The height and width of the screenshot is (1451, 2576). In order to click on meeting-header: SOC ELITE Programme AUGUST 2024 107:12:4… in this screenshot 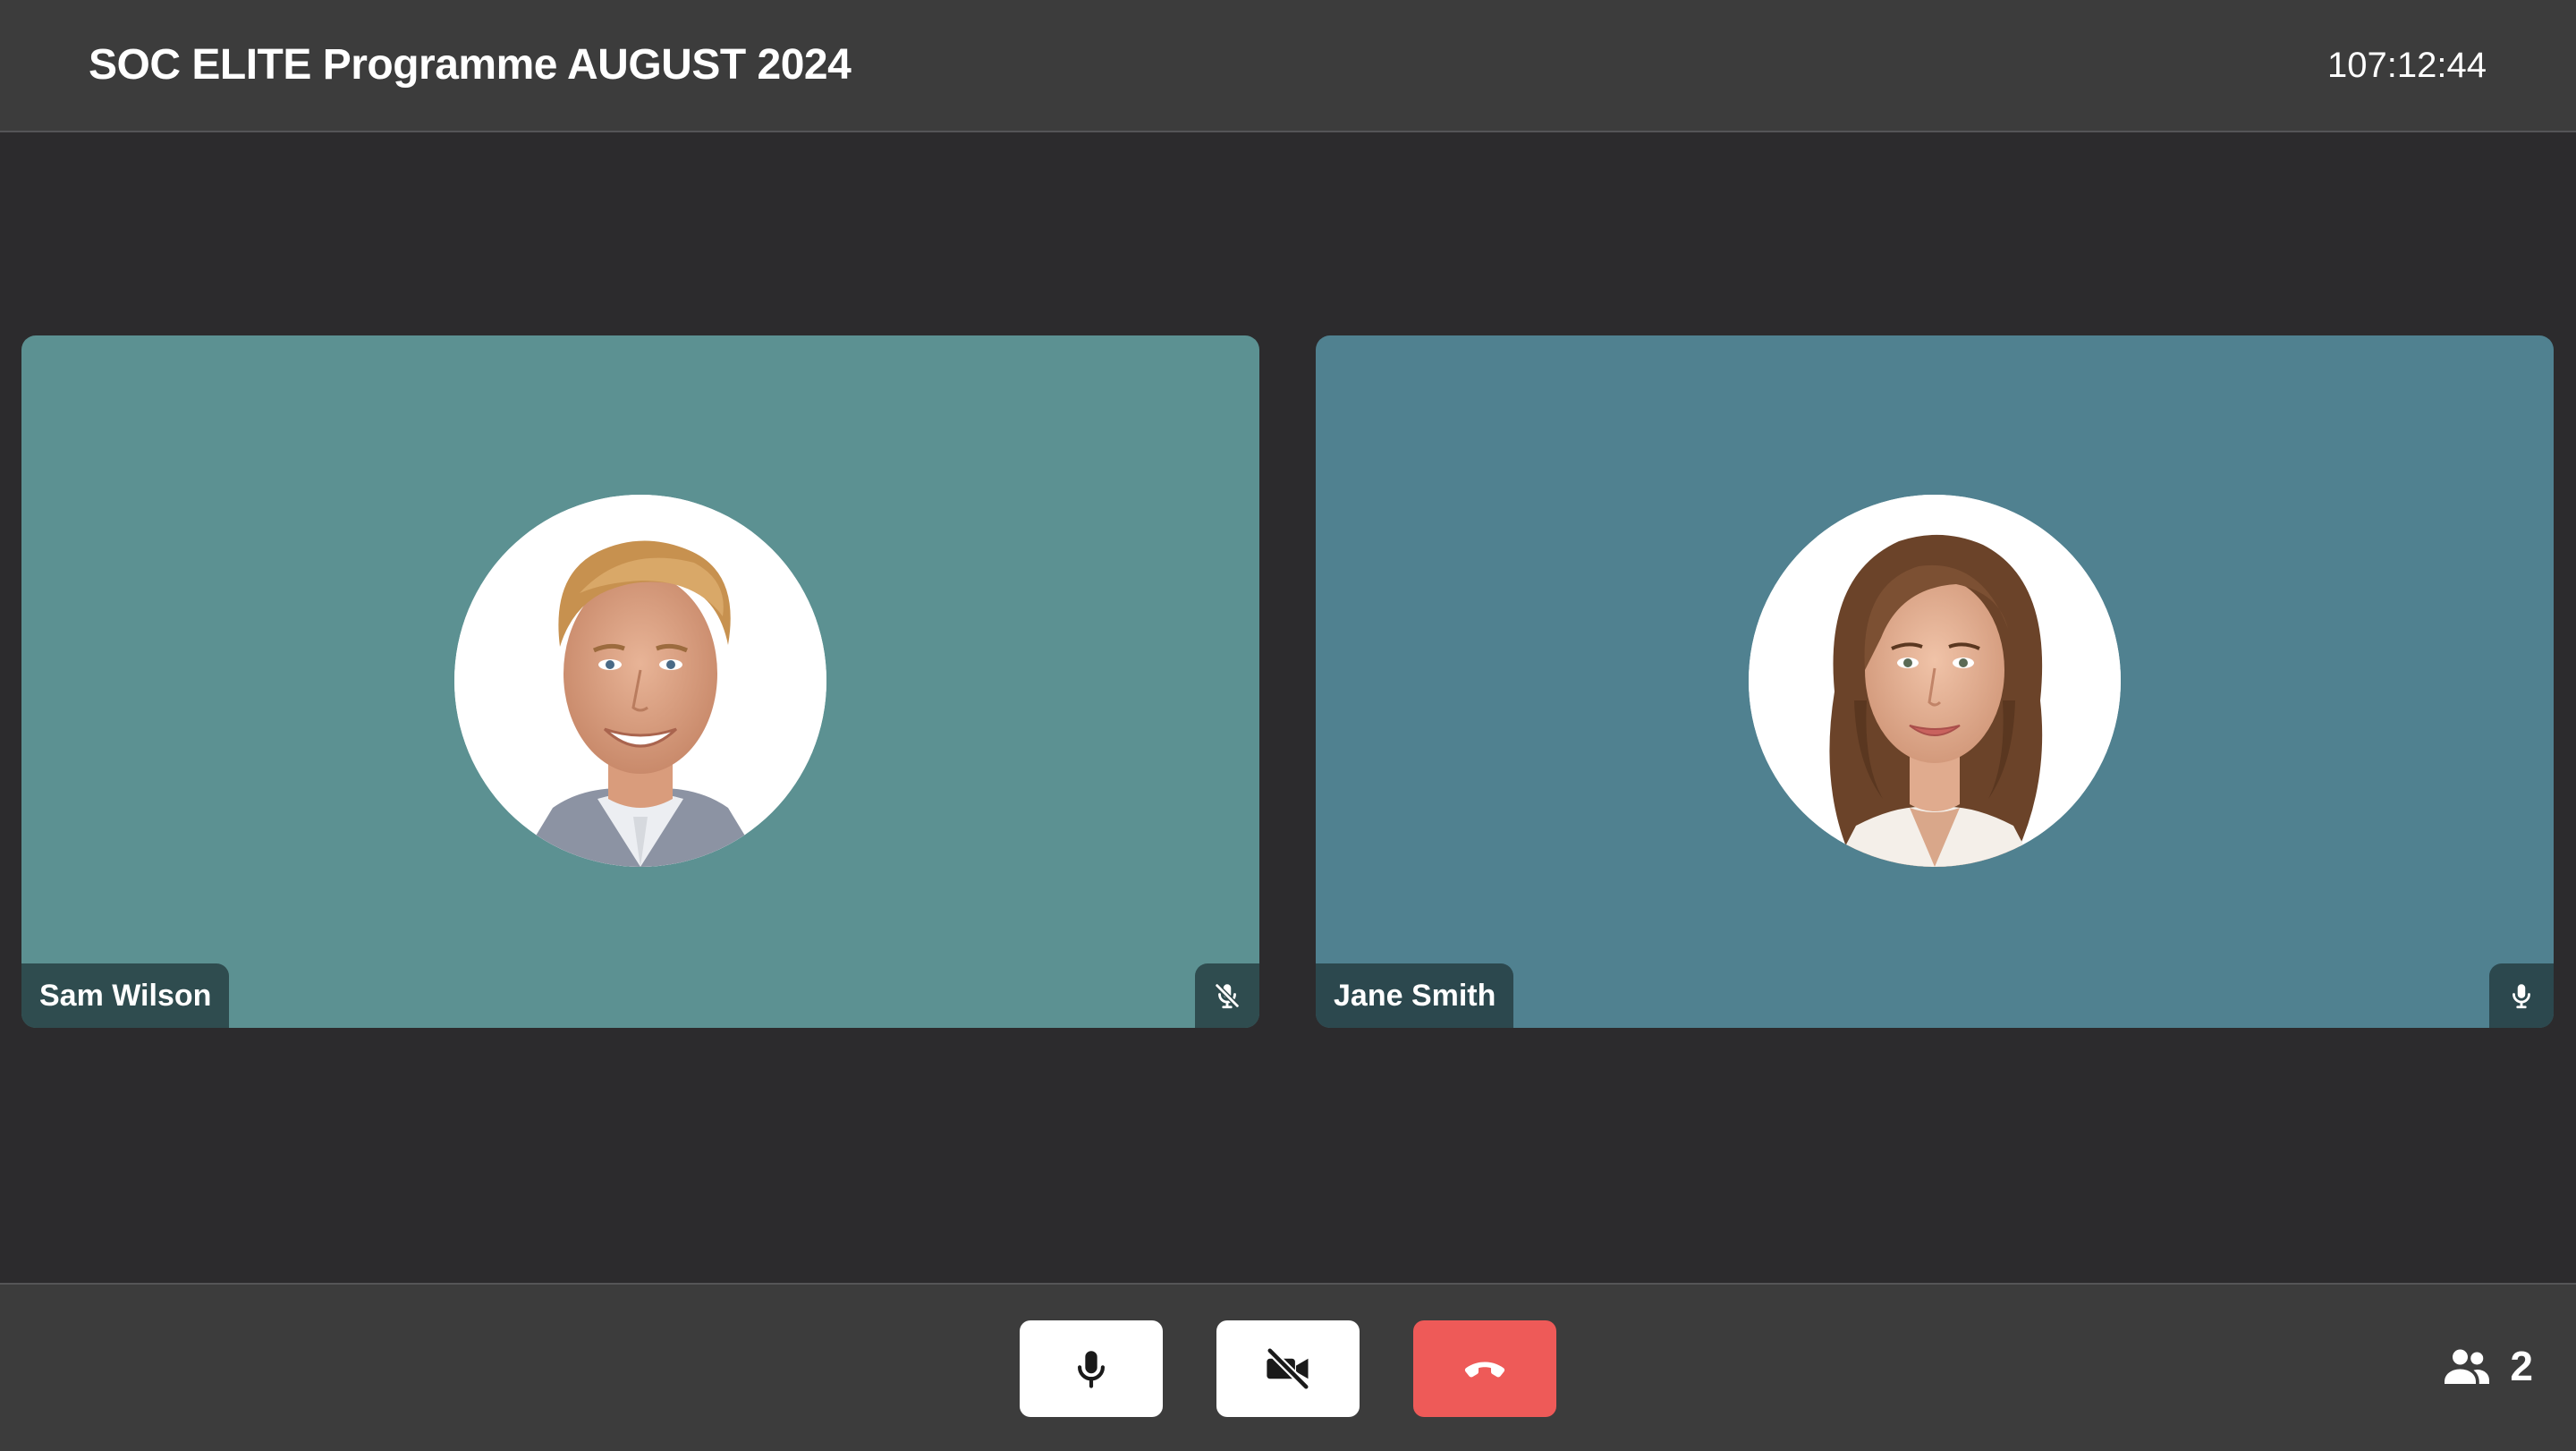, I will do `click(1288, 66)`.